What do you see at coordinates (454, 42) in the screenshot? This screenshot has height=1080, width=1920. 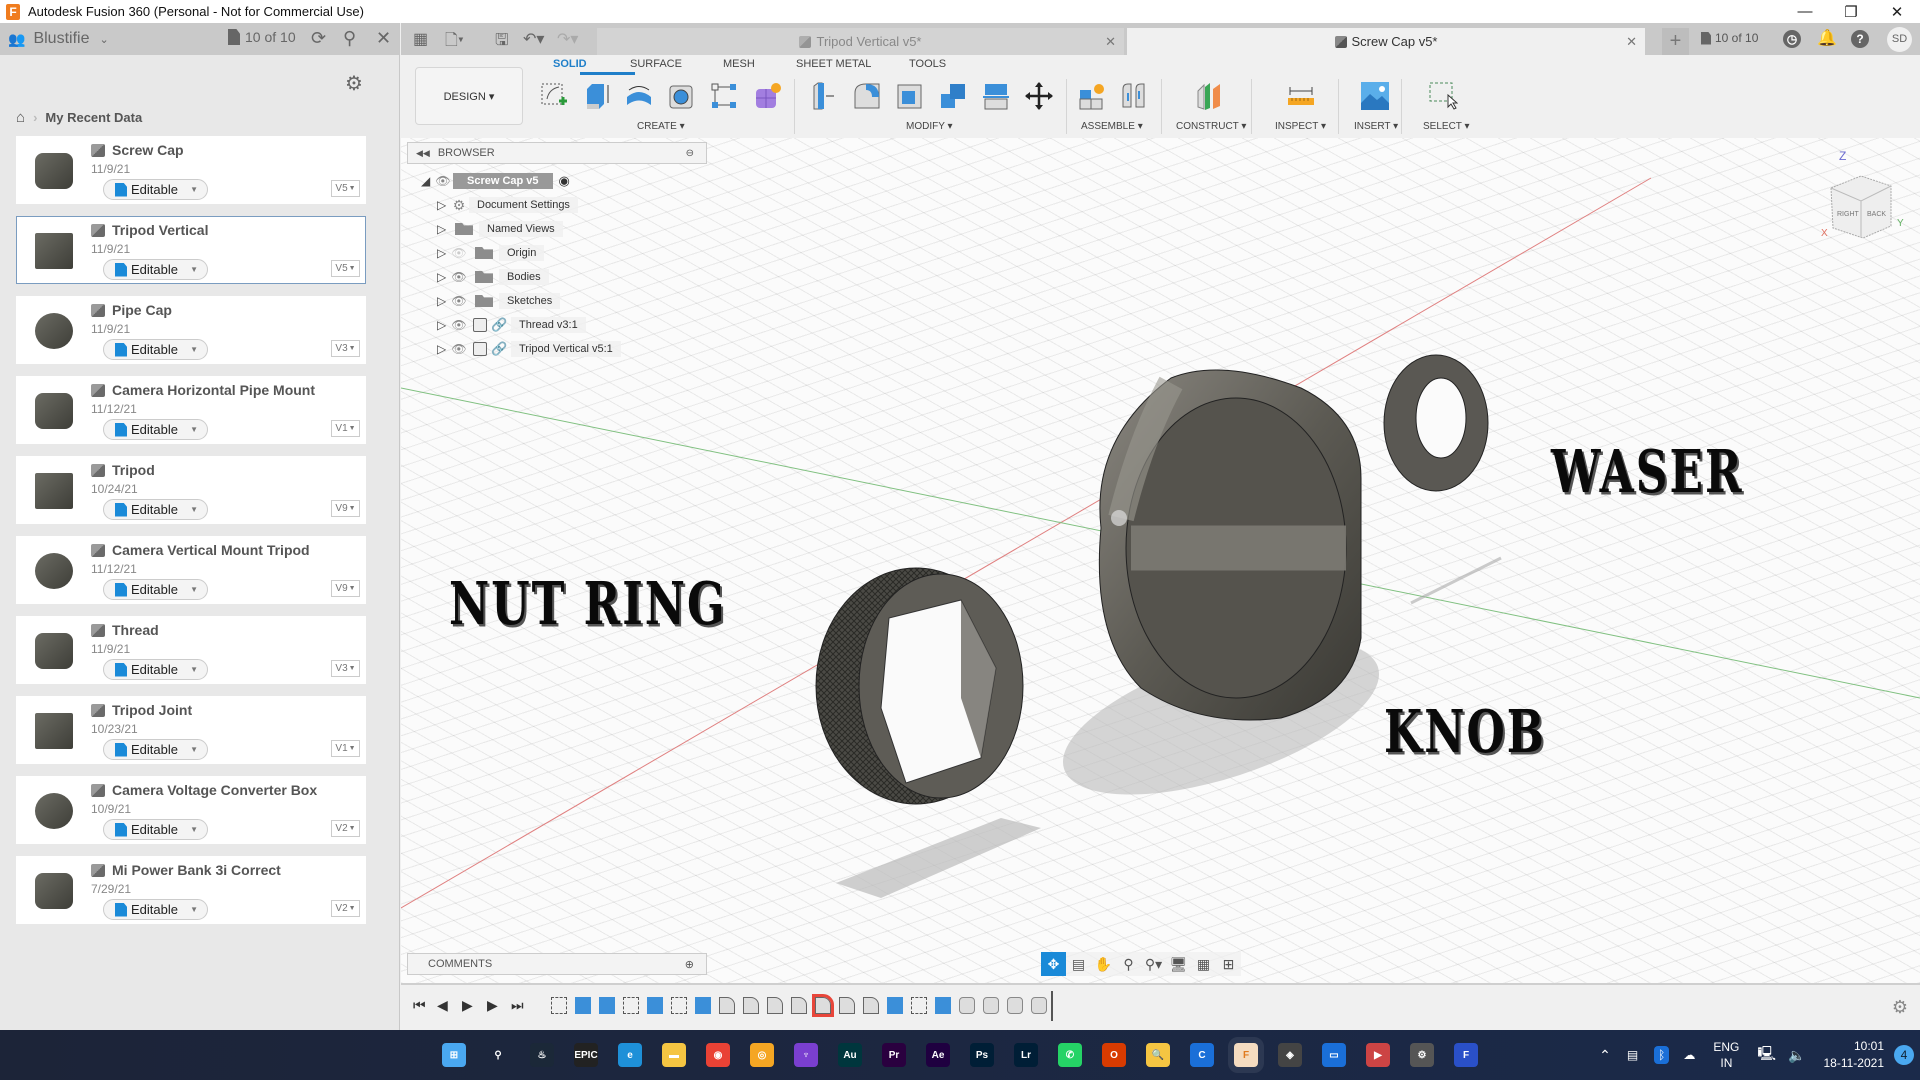 I see `file-menu-icon: 🗋▾` at bounding box center [454, 42].